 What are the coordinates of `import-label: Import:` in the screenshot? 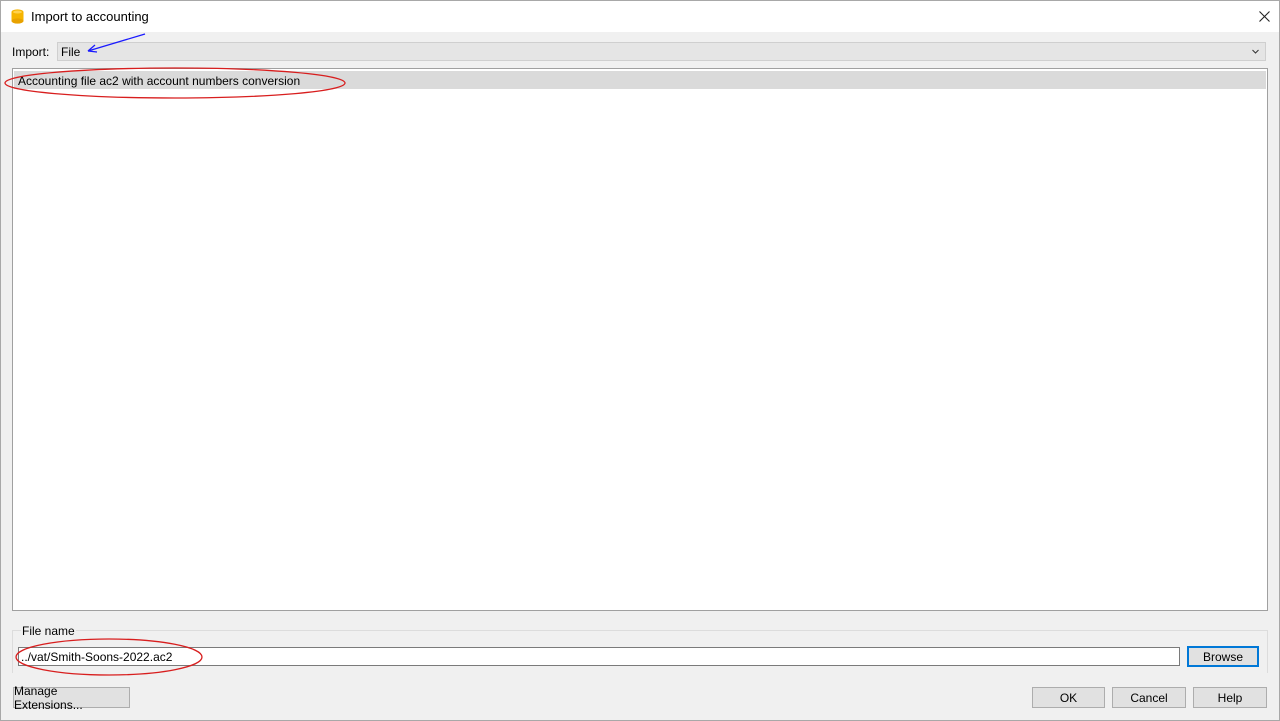 It's located at (31, 52).